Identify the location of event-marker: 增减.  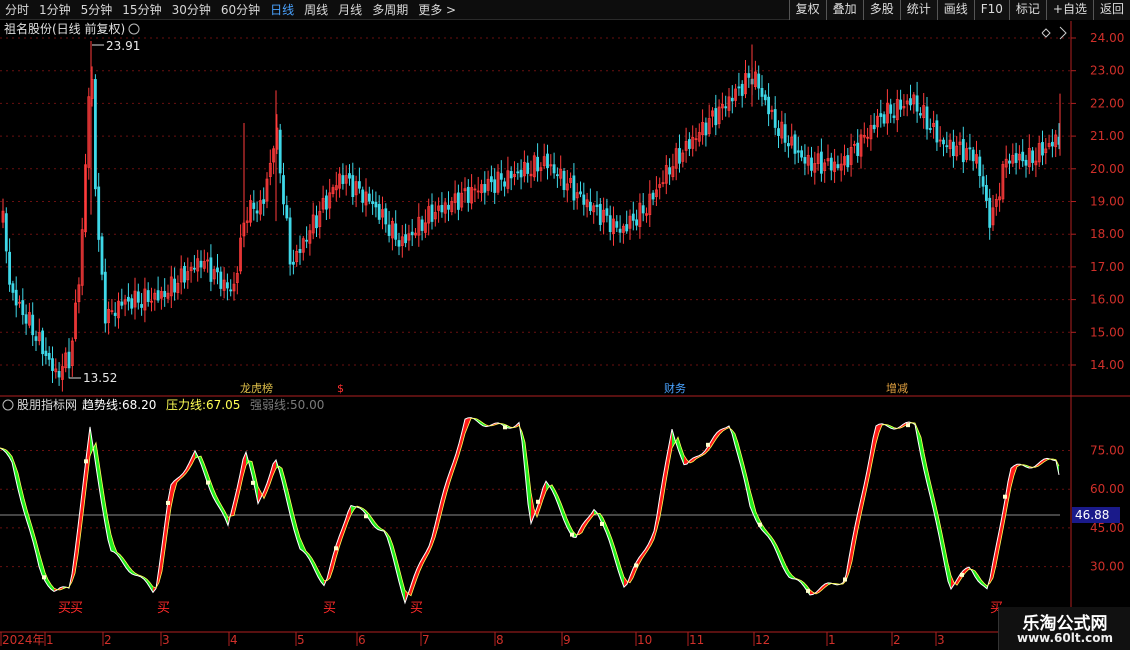
(897, 388).